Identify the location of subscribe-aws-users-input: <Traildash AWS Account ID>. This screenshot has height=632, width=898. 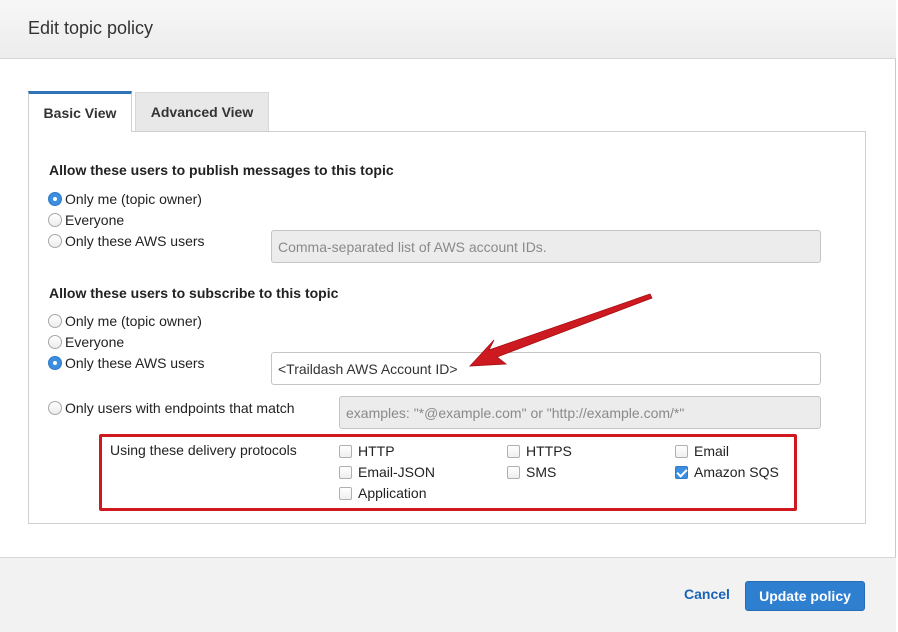
(546, 368).